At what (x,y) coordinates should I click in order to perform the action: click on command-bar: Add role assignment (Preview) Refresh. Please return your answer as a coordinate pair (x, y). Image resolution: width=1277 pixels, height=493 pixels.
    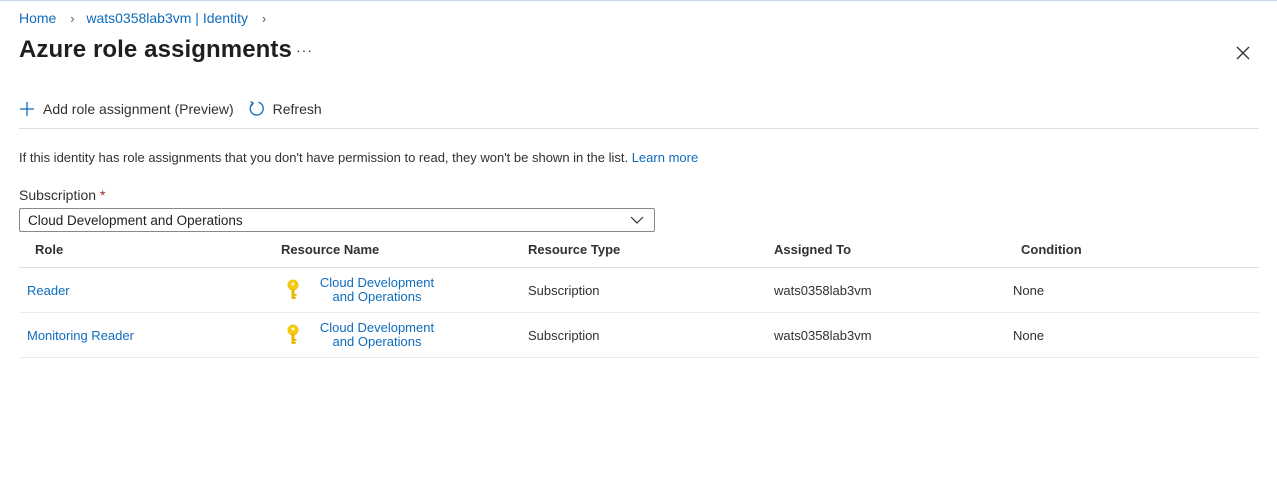
    Looking at the image, I should click on (170, 108).